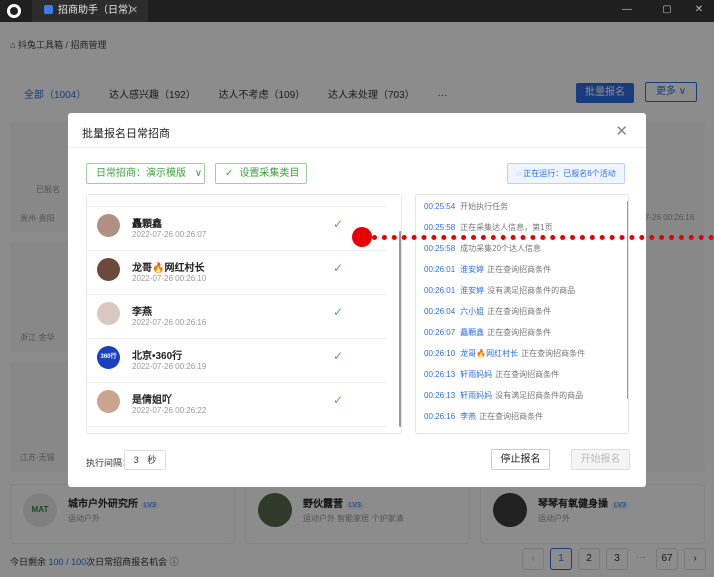 Image resolution: width=714 pixels, height=577 pixels. What do you see at coordinates (134, 11) in the screenshot?
I see `tab-close-icon: ✕` at bounding box center [134, 11].